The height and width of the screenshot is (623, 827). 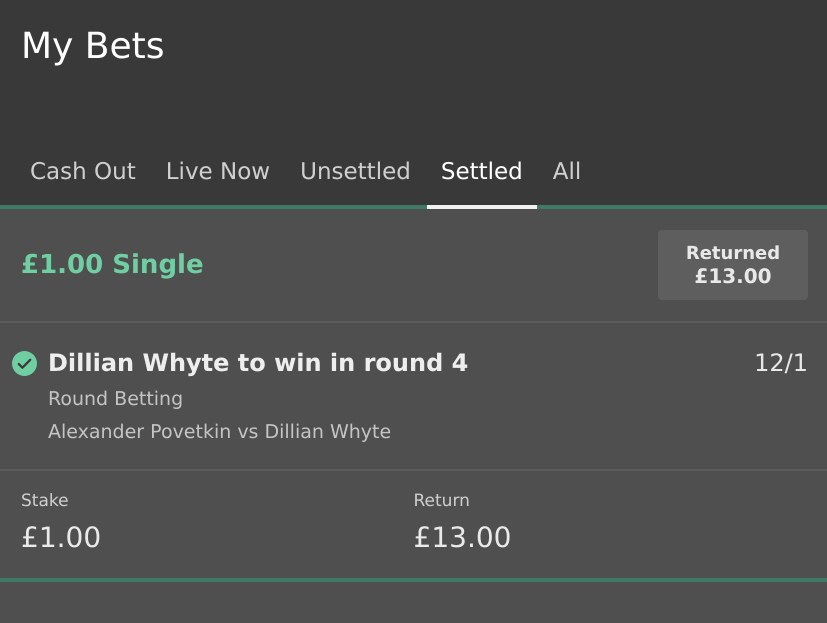 What do you see at coordinates (218, 184) in the screenshot?
I see `tab: Live Now` at bounding box center [218, 184].